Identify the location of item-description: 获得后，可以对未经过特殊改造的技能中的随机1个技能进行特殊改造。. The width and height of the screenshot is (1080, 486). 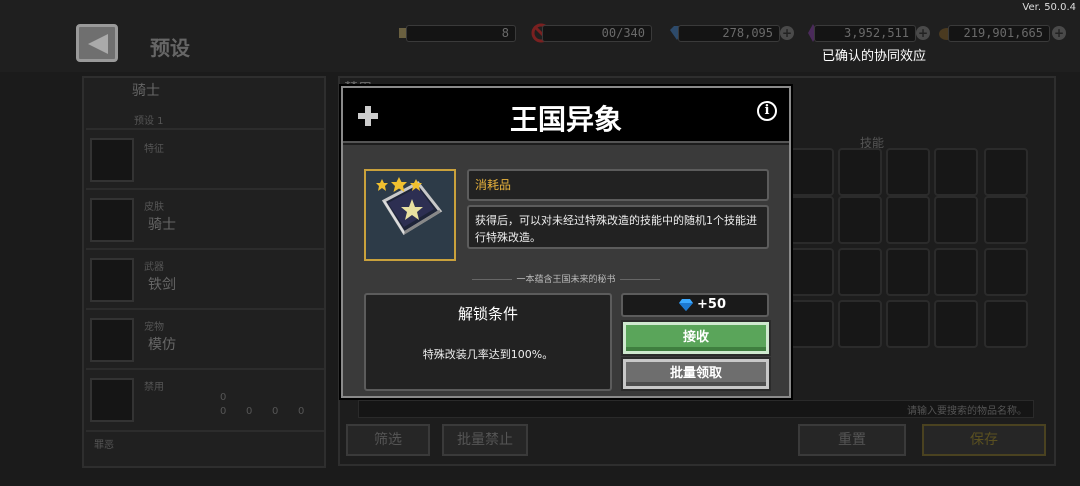
(618, 227).